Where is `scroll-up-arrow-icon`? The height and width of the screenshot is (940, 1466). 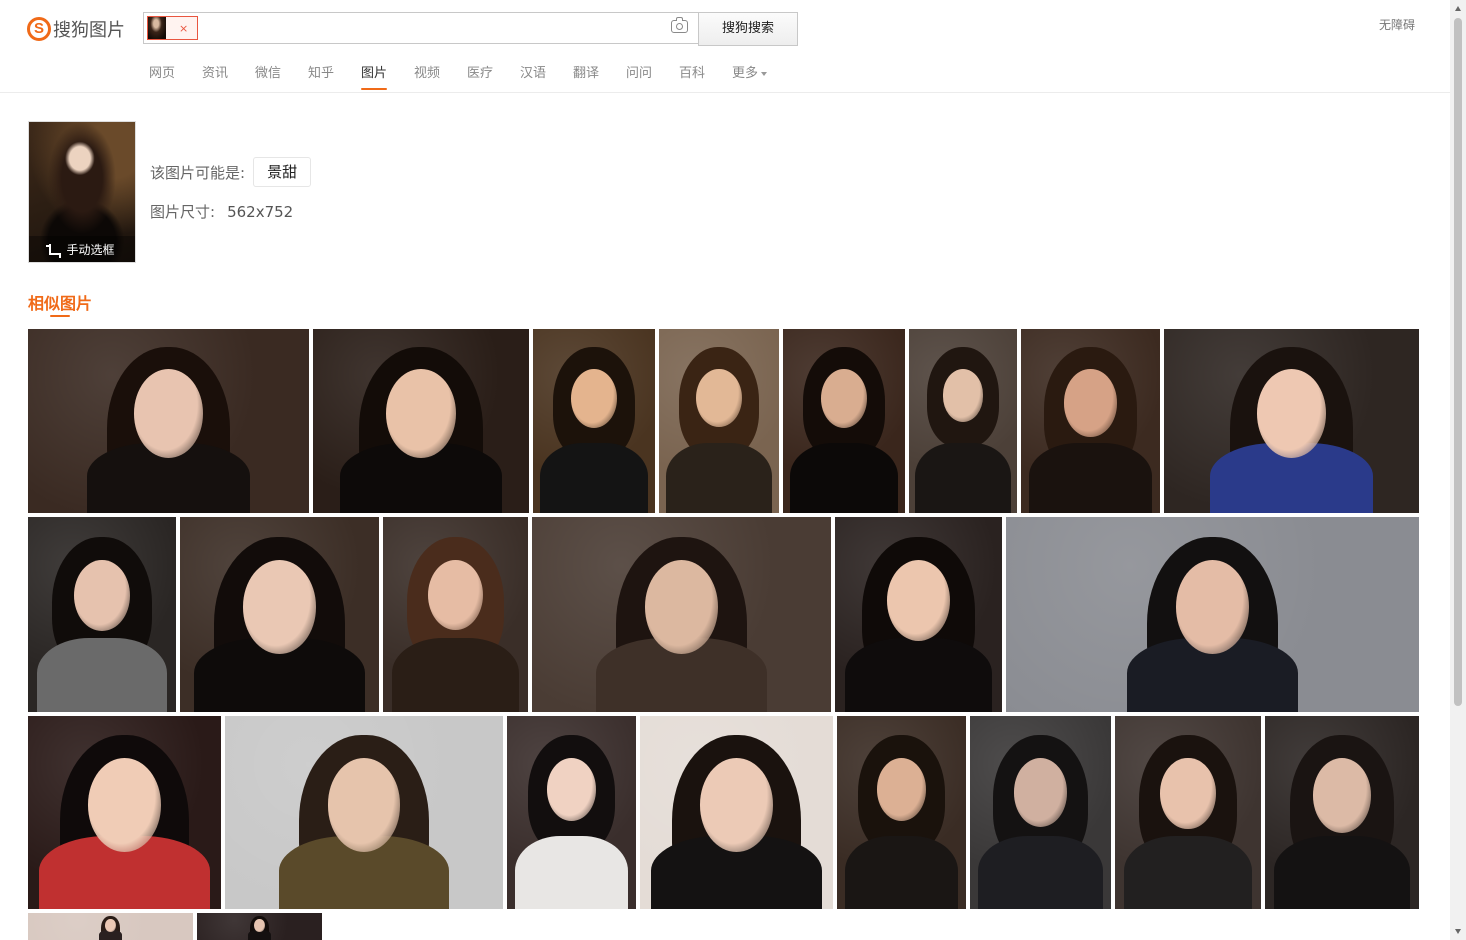 scroll-up-arrow-icon is located at coordinates (1458, 8).